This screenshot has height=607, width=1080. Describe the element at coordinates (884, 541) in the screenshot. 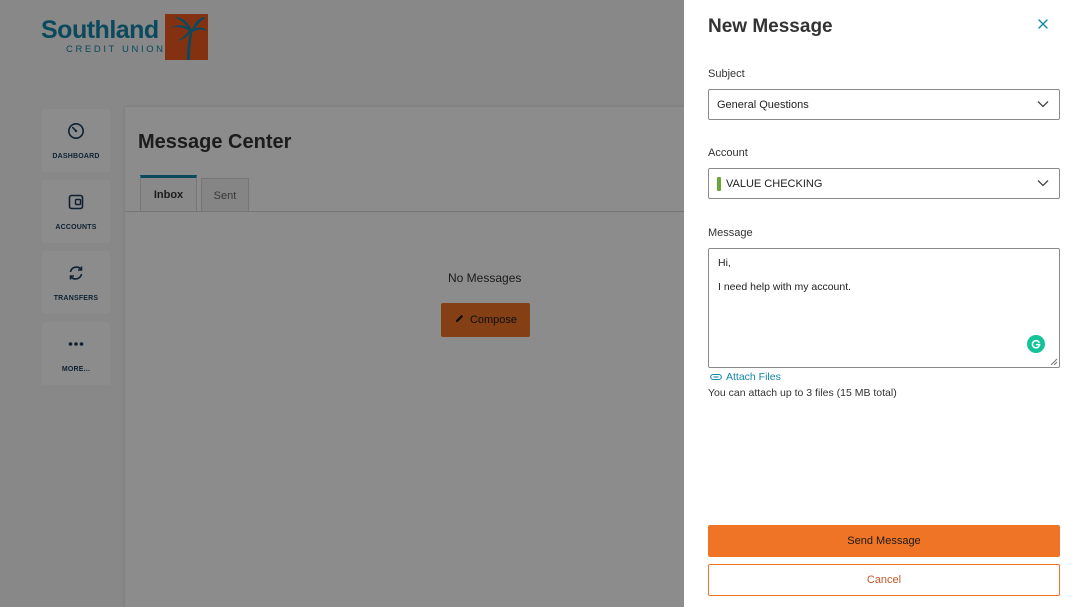

I see `send-message-button: Send Message` at that location.